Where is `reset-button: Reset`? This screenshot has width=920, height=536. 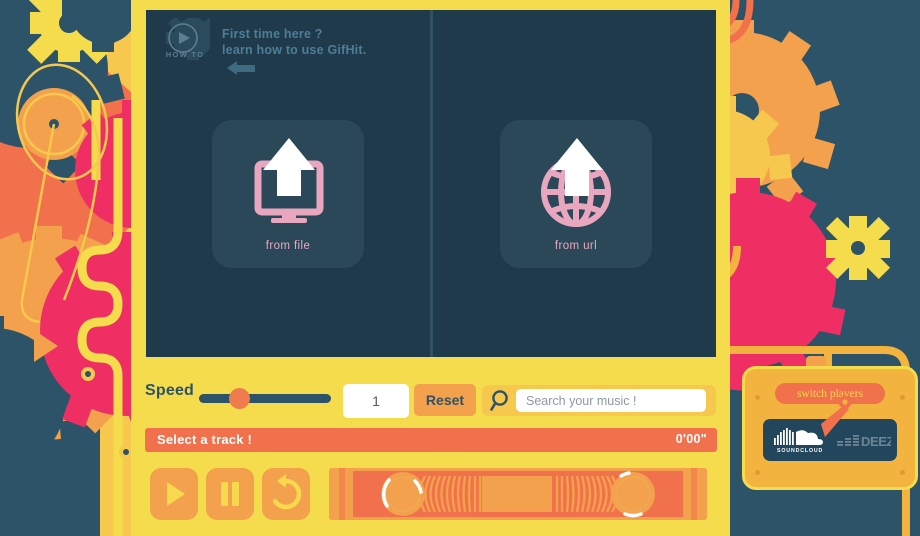 reset-button: Reset is located at coordinates (445, 400).